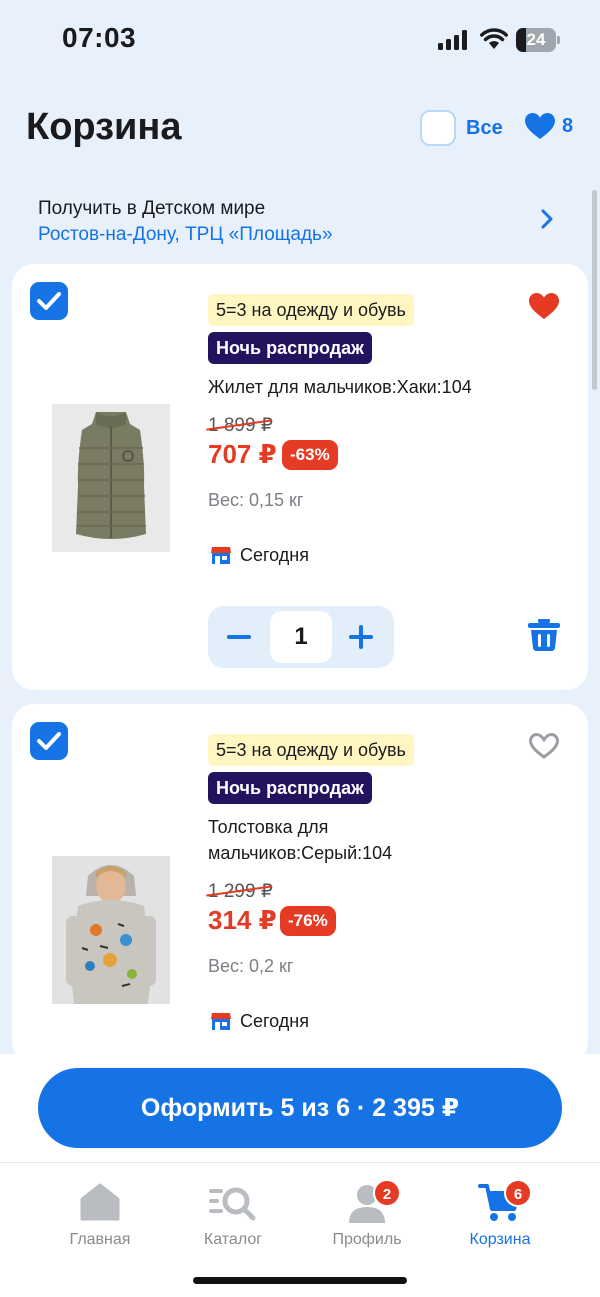  What do you see at coordinates (594, 290) in the screenshot?
I see `scroll-indicator` at bounding box center [594, 290].